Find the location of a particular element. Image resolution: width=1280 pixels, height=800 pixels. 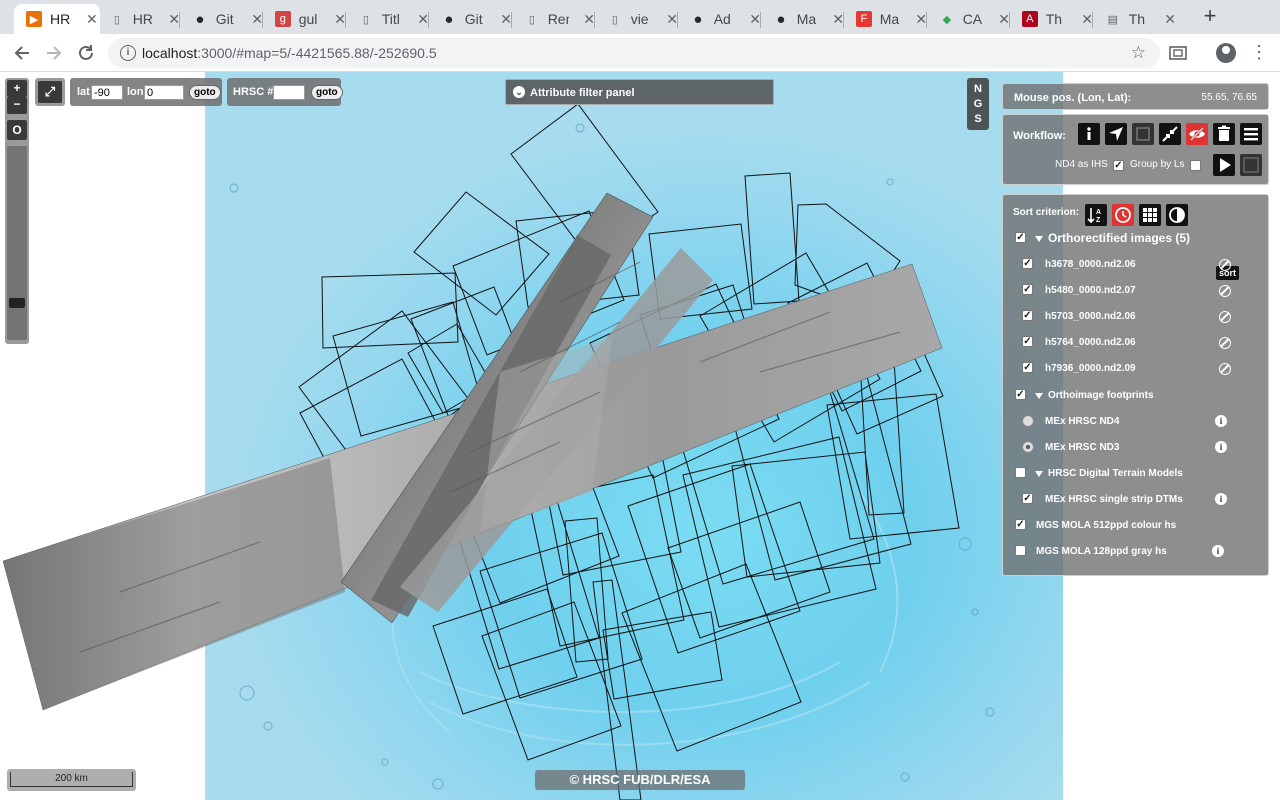

shrink-button is located at coordinates (1170, 134).